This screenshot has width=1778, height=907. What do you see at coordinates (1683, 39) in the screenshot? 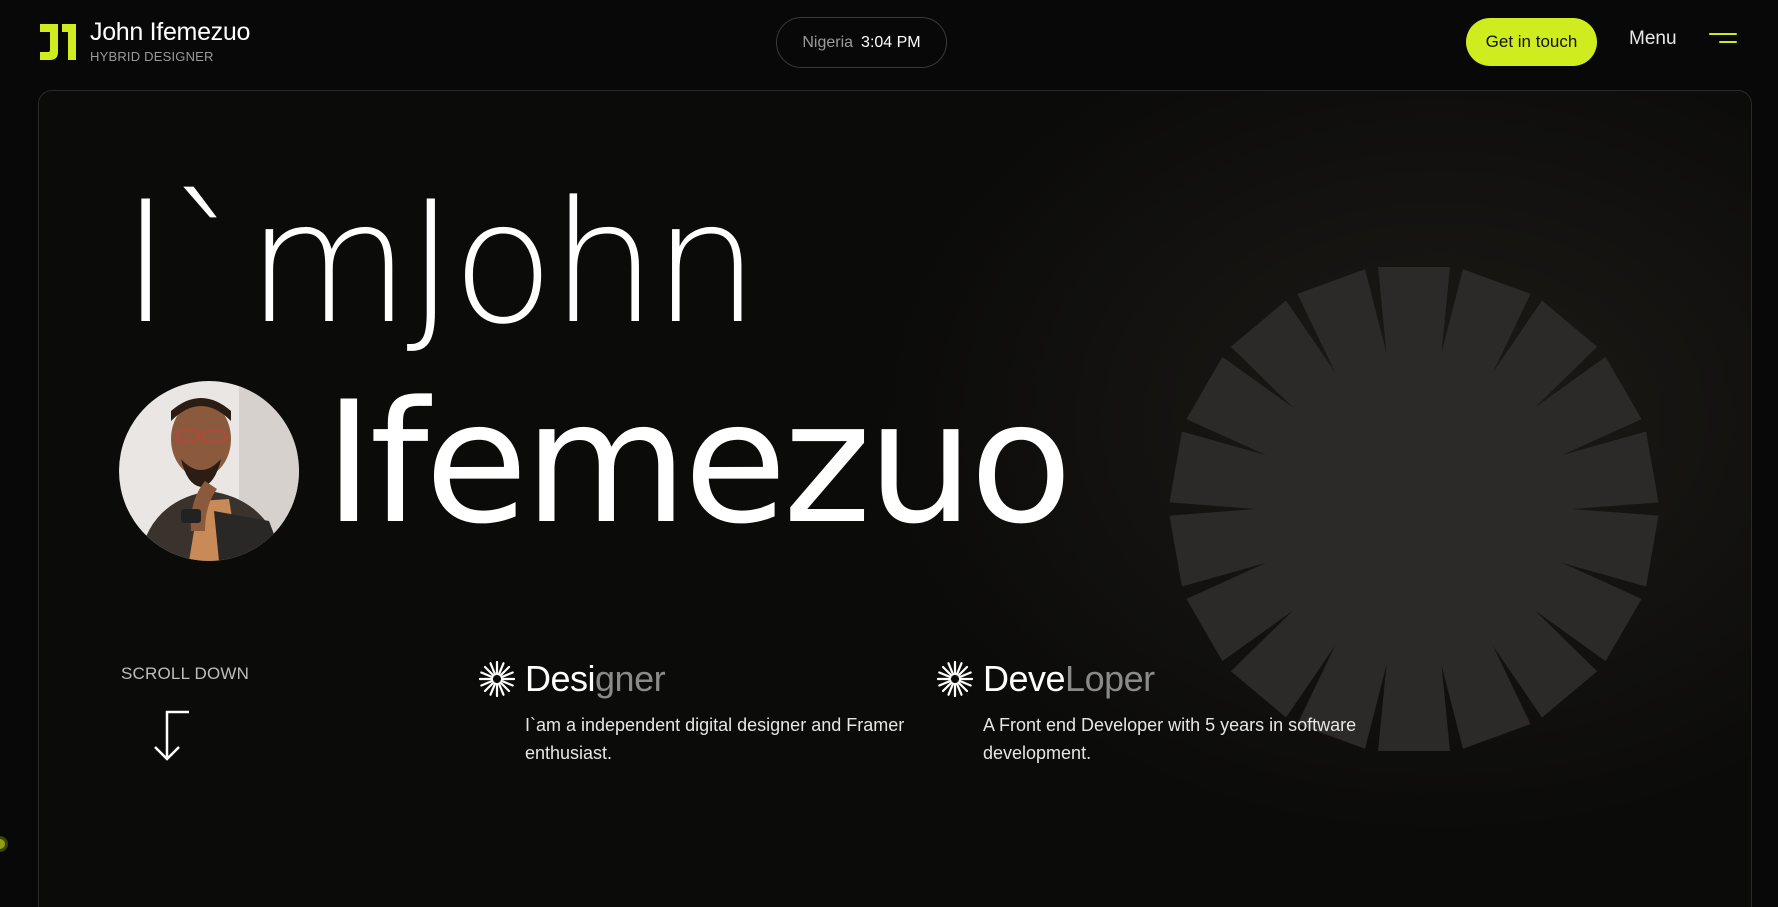
I see `menu-button: Menu` at bounding box center [1683, 39].